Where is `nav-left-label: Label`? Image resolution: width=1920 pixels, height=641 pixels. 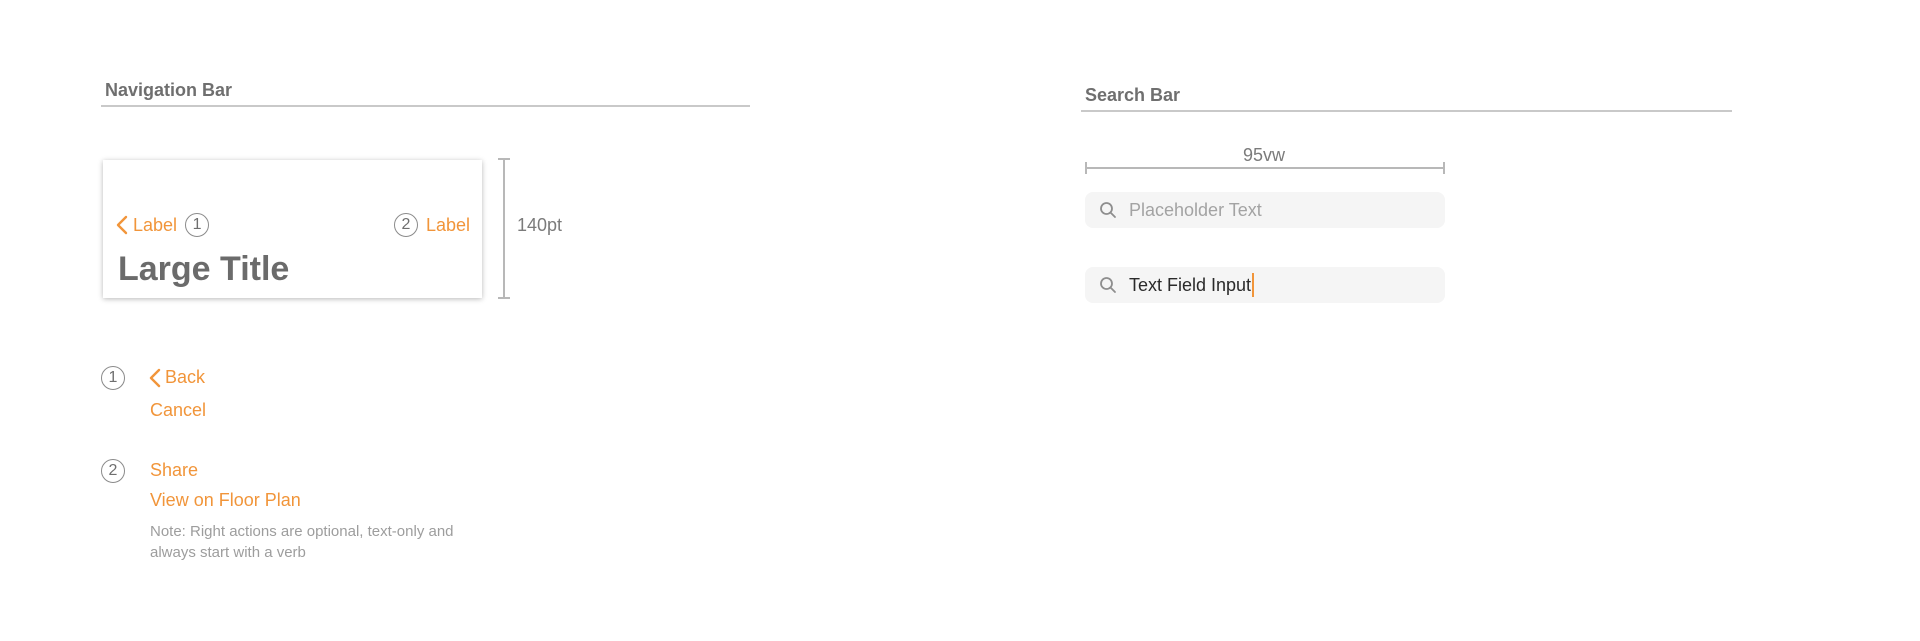
nav-left-label: Label is located at coordinates (155, 224).